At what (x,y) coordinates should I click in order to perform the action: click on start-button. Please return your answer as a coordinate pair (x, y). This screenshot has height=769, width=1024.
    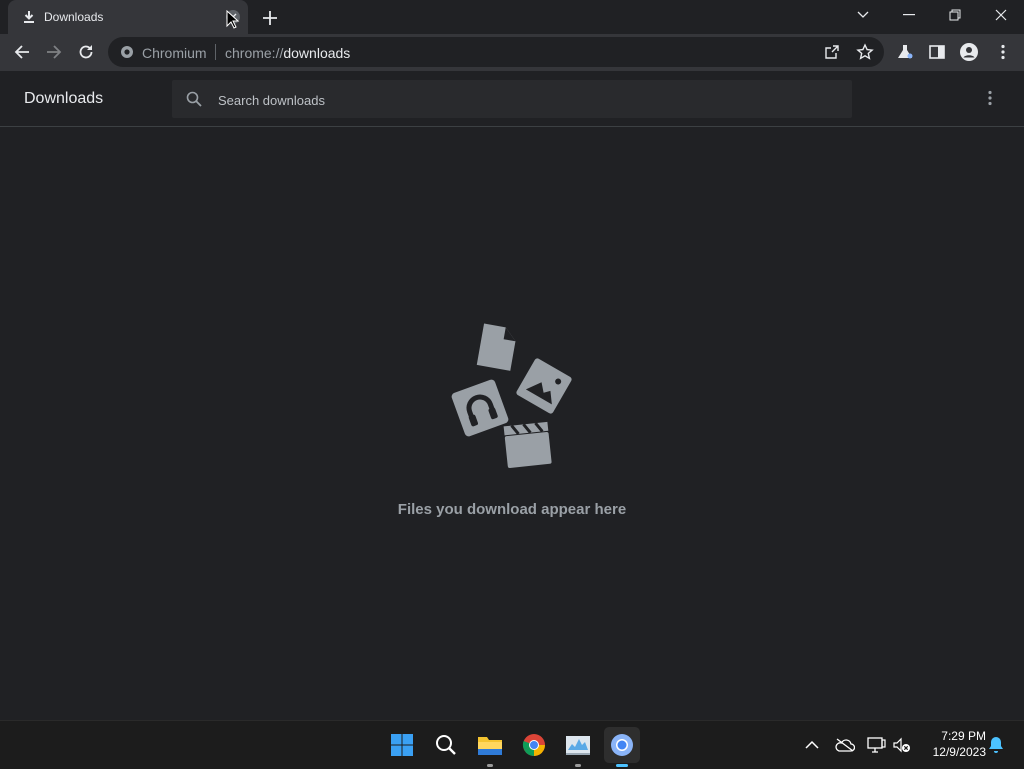
    Looking at the image, I should click on (402, 745).